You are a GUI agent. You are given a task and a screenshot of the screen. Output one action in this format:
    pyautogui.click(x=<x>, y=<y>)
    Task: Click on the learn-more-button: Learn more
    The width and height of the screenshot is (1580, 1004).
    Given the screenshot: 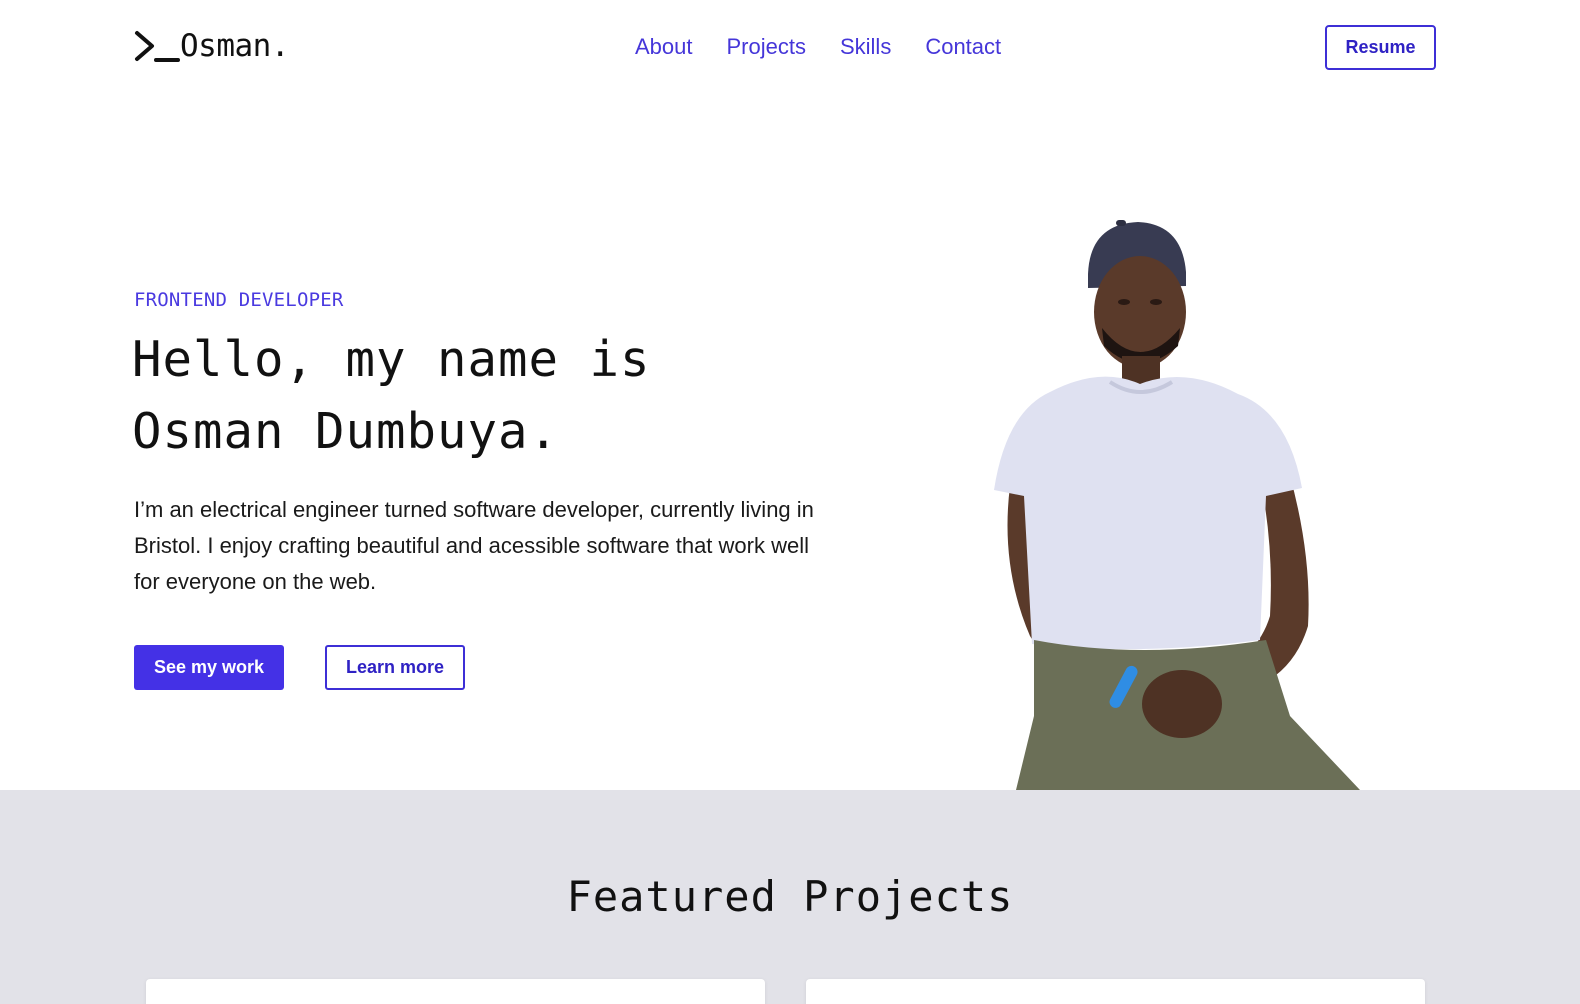 What is the action you would take?
    pyautogui.click(x=395, y=667)
    